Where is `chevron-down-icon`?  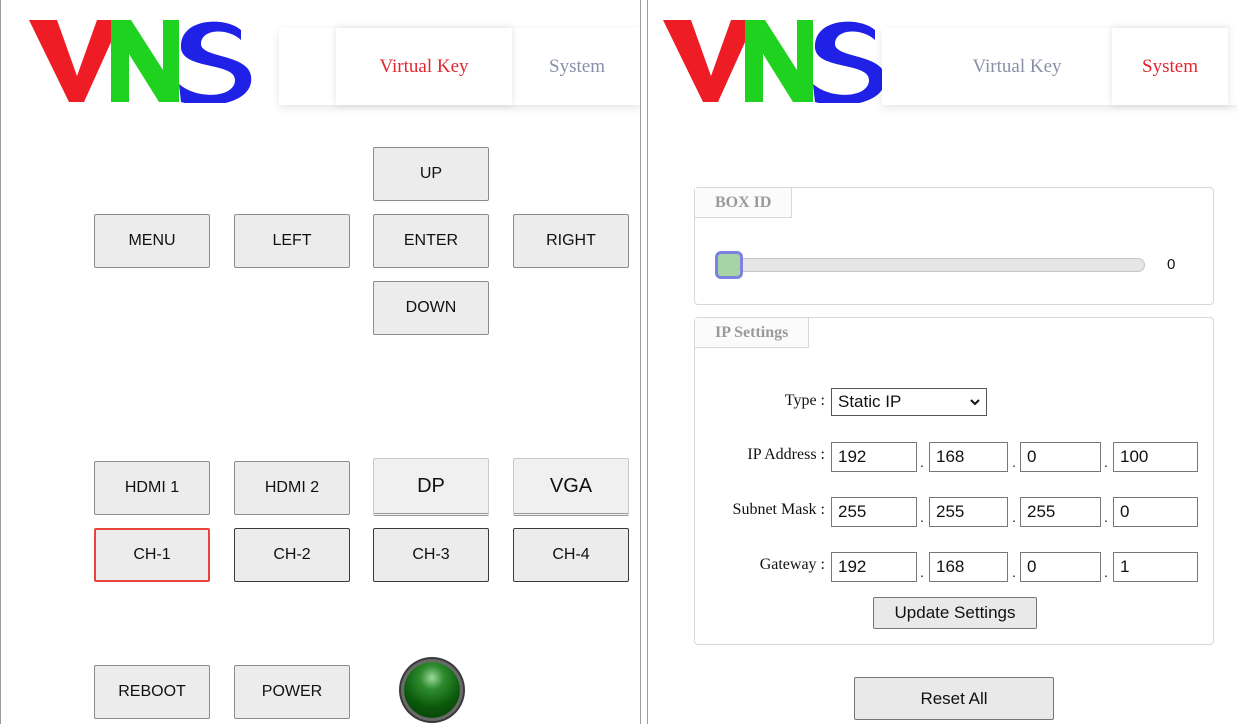 chevron-down-icon is located at coordinates (975, 402).